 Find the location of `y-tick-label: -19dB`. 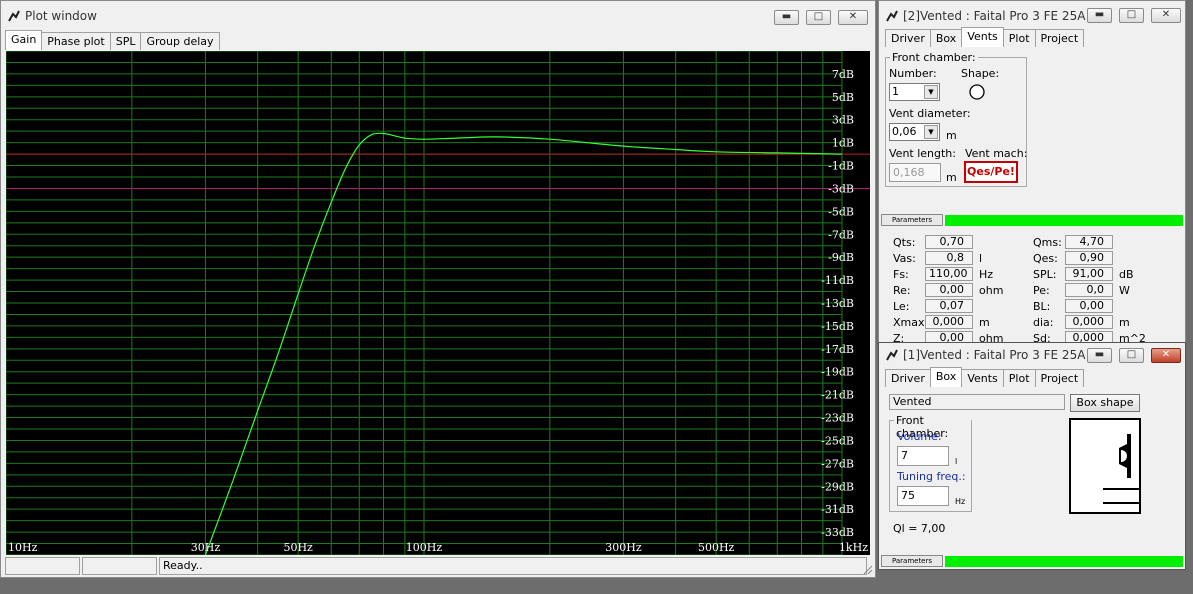

y-tick-label: -19dB is located at coordinates (837, 372).